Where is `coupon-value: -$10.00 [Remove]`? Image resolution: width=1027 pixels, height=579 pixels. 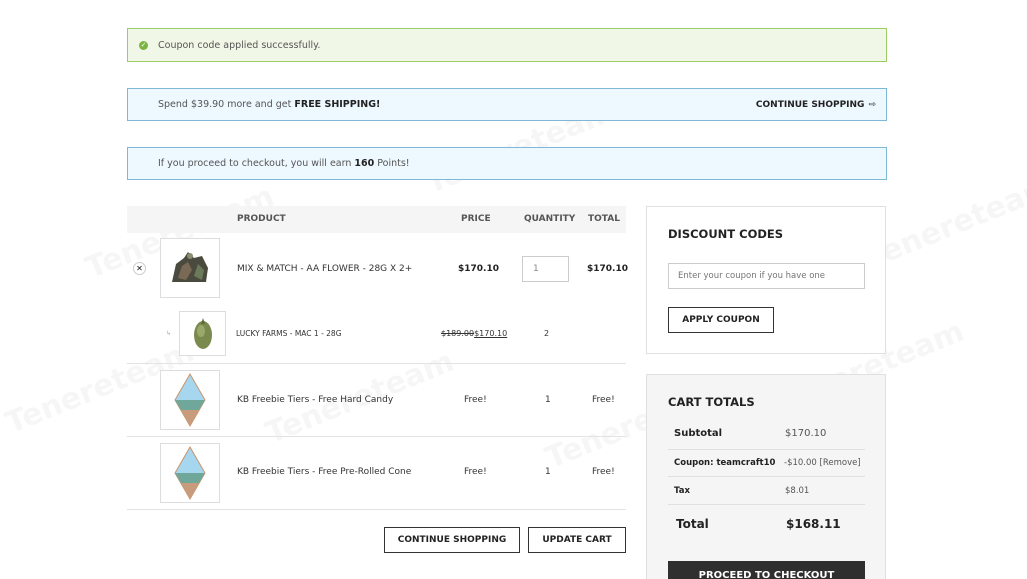 coupon-value: -$10.00 [Remove] is located at coordinates (822, 463).